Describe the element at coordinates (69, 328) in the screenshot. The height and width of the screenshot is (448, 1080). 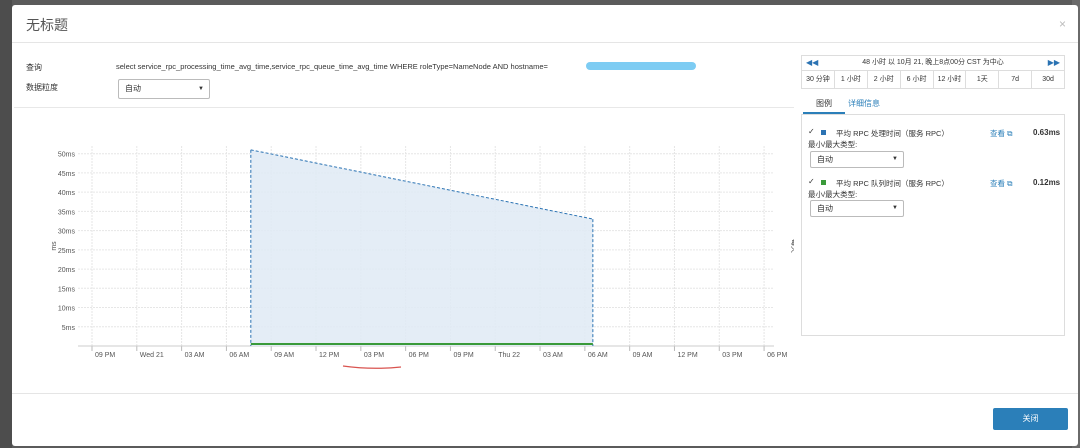
I see `y-tick-label: 5ms` at that location.